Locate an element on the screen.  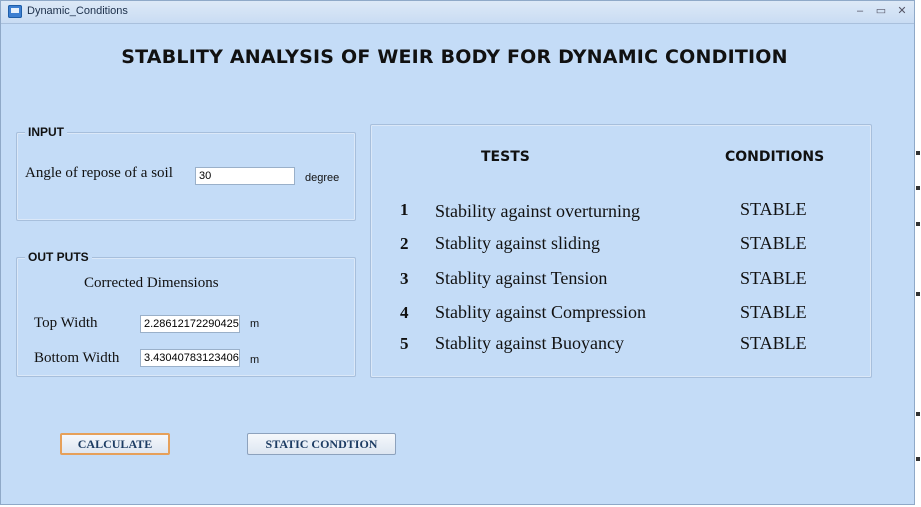
result-row-number: 2 is located at coordinates (404, 243).